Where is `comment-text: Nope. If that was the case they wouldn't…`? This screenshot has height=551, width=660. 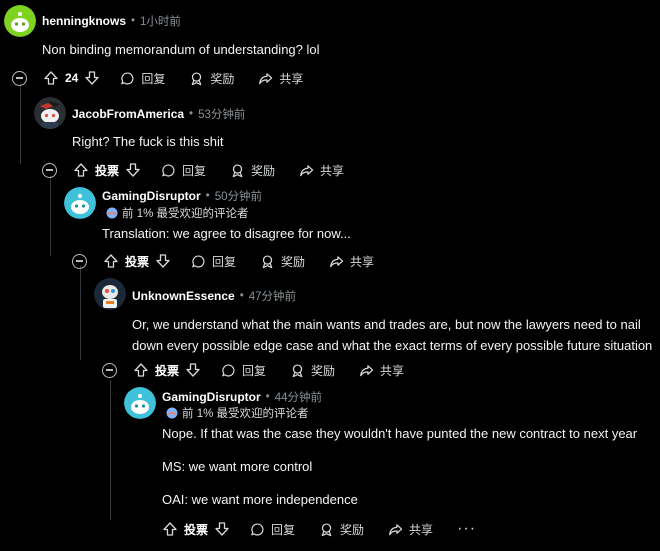
comment-text: Nope. If that was the case they wouldn't… is located at coordinates (400, 433).